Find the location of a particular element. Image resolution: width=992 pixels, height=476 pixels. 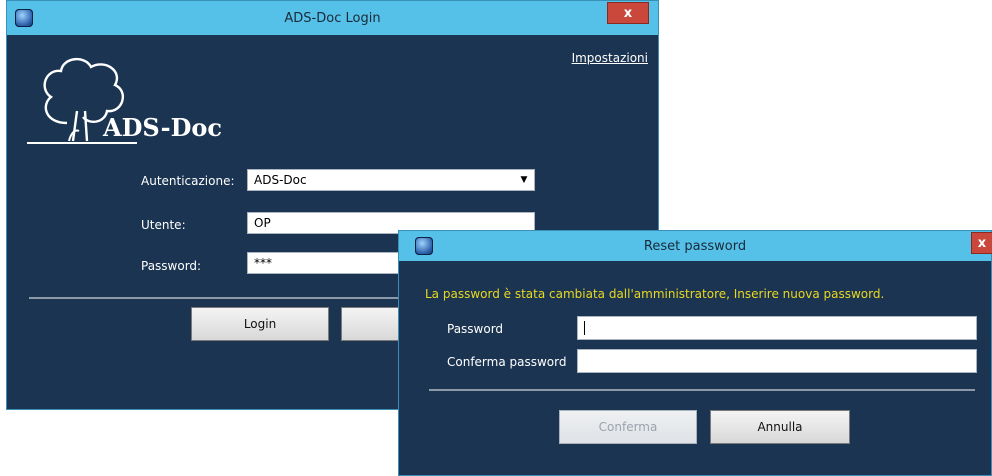

reset-titlebar: Reset password is located at coordinates (695, 246).